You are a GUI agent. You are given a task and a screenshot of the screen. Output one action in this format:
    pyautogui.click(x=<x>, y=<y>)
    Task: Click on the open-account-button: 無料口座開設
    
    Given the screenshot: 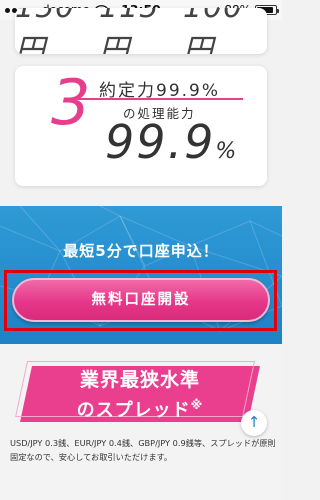 What is the action you would take?
    pyautogui.click(x=141, y=300)
    